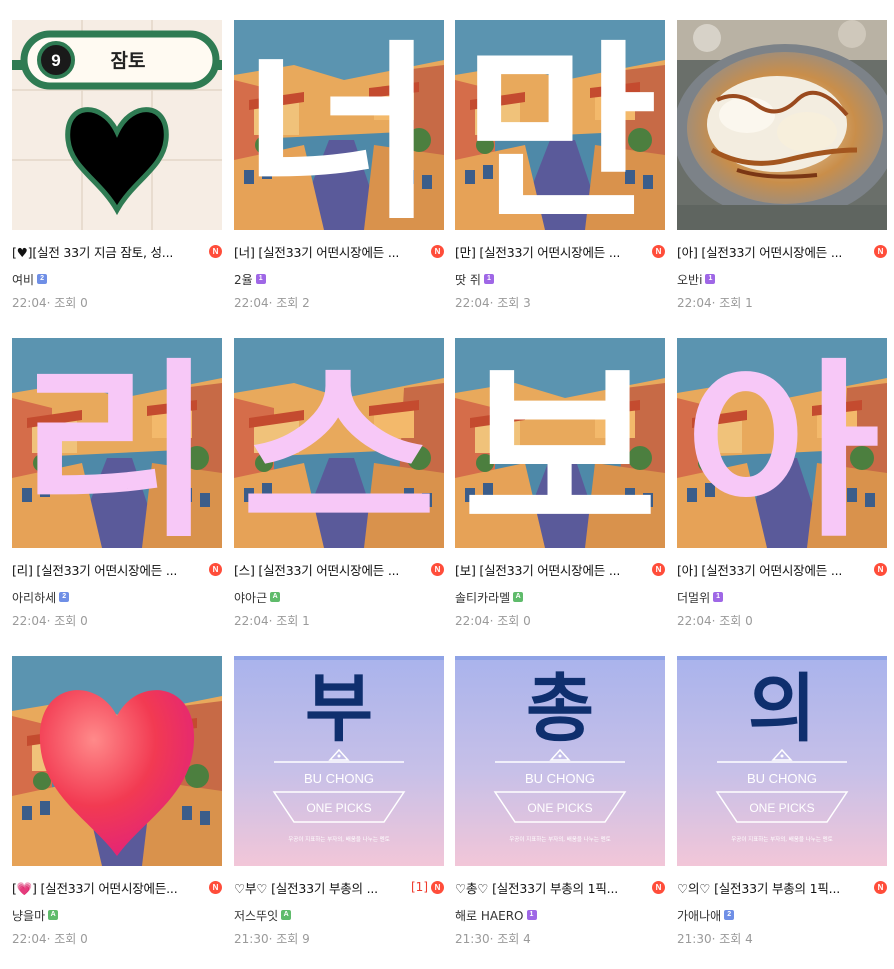 Image resolution: width=894 pixels, height=969 pixels. Describe the element at coordinates (489, 915) in the screenshot. I see `author-name: 해로 HAERO` at that location.